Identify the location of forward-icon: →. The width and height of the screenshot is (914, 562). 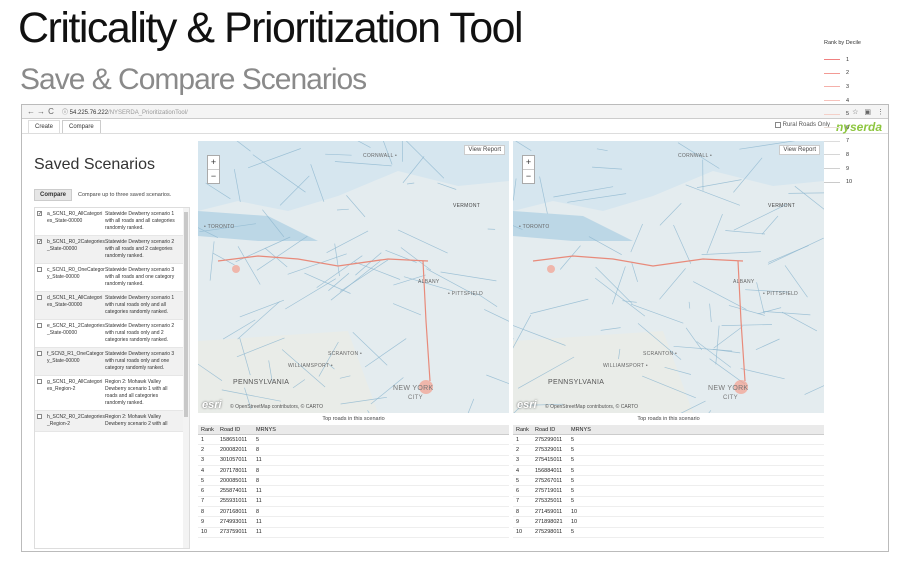
(41, 111).